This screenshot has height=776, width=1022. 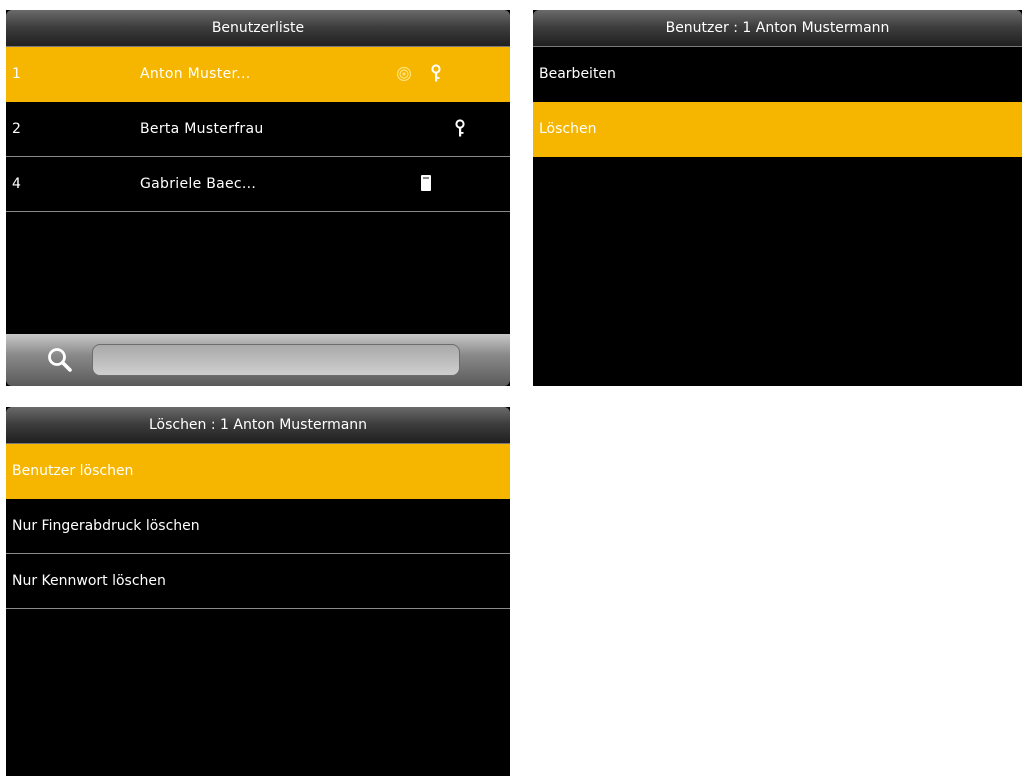 I want to click on screen-title: Benutzerliste, so click(x=258, y=28).